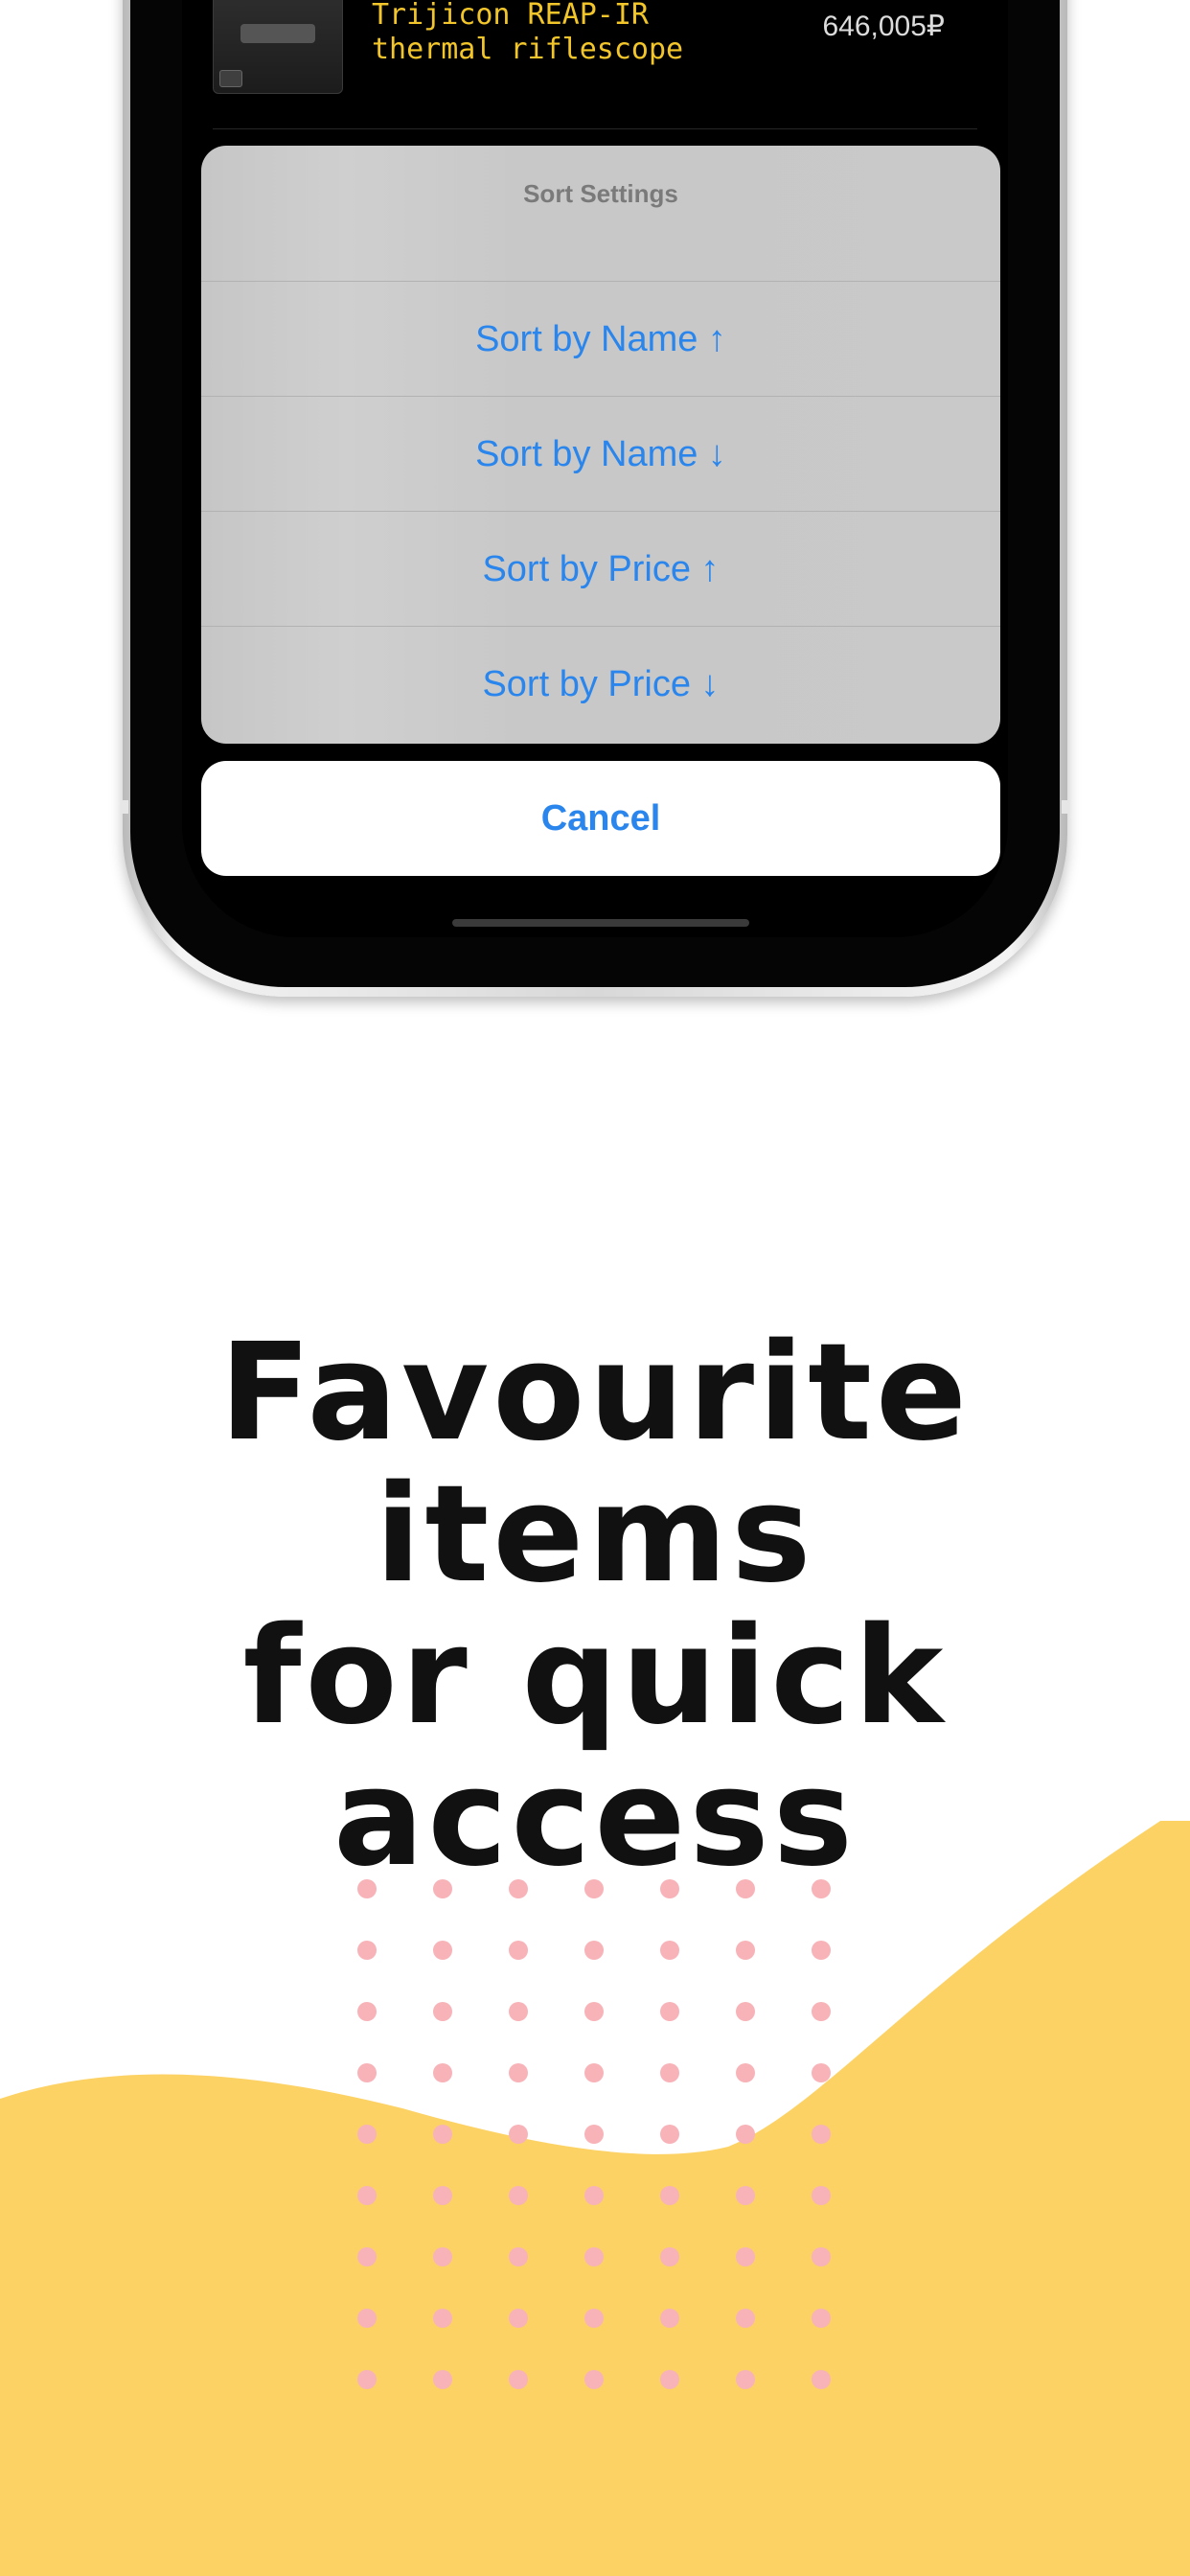 Image resolution: width=1190 pixels, height=2576 pixels. Describe the element at coordinates (544, 34) in the screenshot. I see `item-name: Trijicon REAP-IR thermal riflescope` at that location.